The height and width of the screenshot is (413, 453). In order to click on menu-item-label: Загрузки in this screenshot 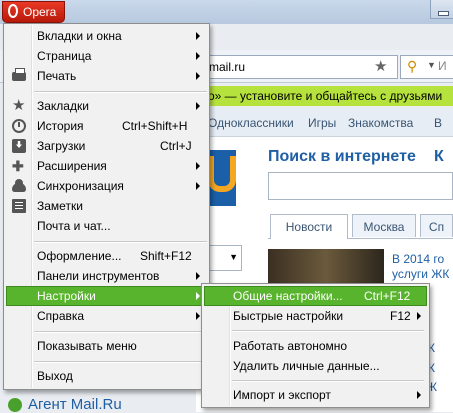, I will do `click(61, 146)`.